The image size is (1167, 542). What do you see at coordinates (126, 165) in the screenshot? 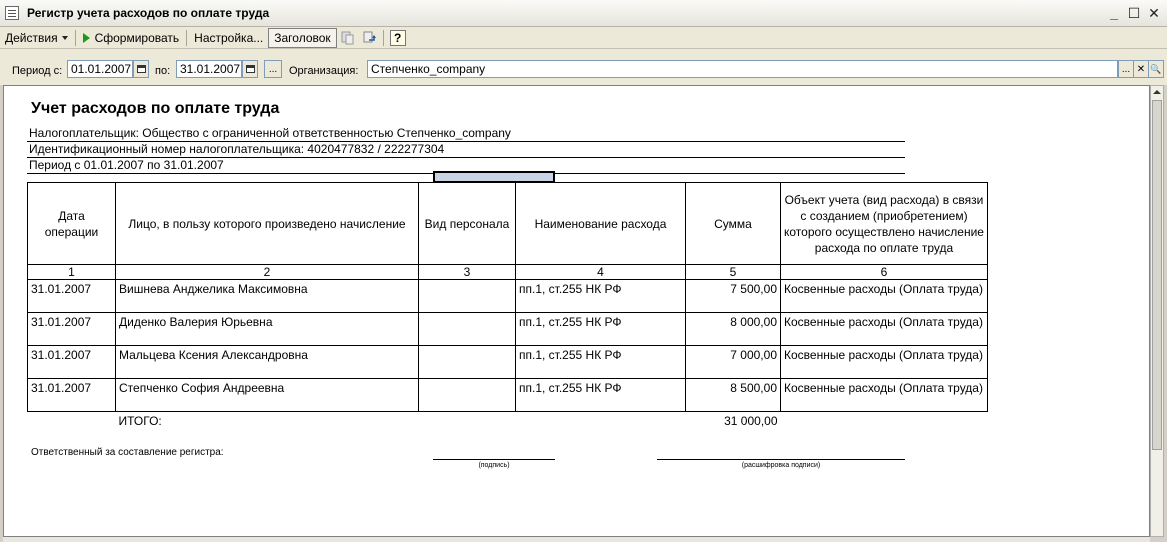
I see `period-line: Период с 01.01.2007 по 31.01.2007` at bounding box center [126, 165].